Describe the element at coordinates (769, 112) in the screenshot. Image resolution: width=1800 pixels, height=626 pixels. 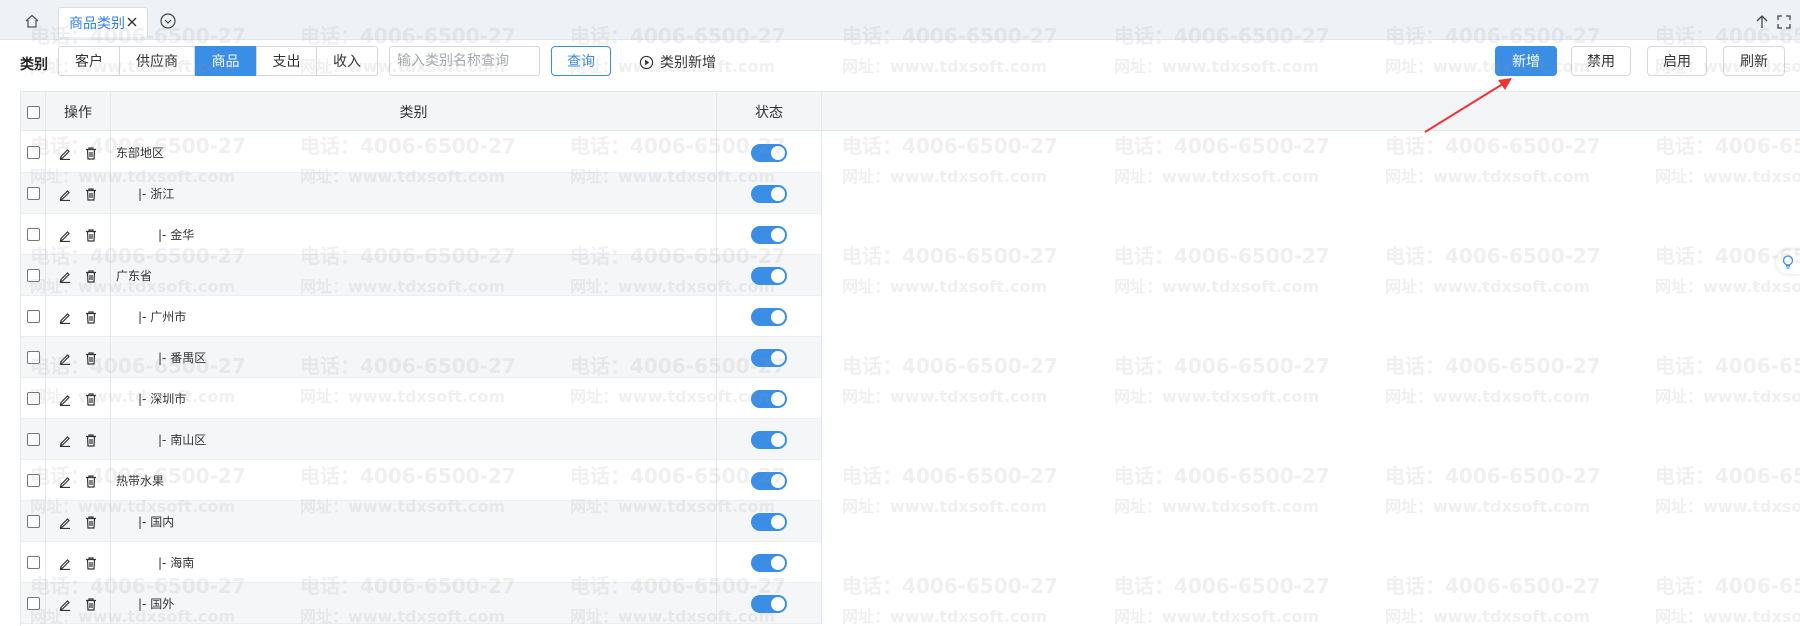
I see `header-status: 状态` at that location.